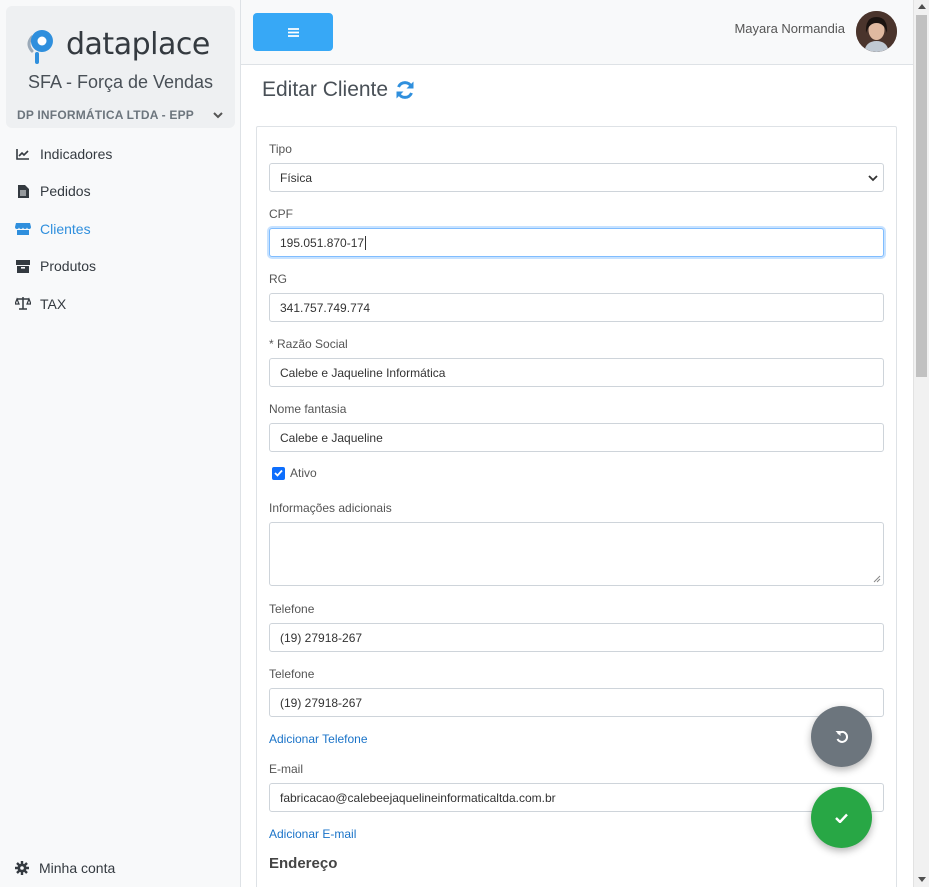 The height and width of the screenshot is (887, 929). What do you see at coordinates (318, 739) in the screenshot?
I see `add-telefone-link: Adicionar Telefone` at bounding box center [318, 739].